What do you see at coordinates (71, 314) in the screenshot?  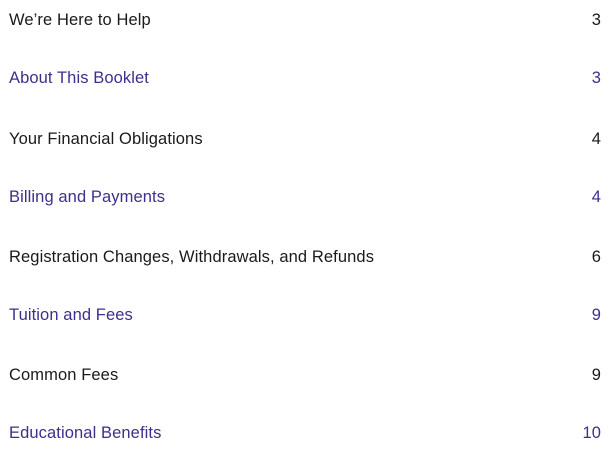 I see `toc-entry-title: Tuition and Fees` at bounding box center [71, 314].